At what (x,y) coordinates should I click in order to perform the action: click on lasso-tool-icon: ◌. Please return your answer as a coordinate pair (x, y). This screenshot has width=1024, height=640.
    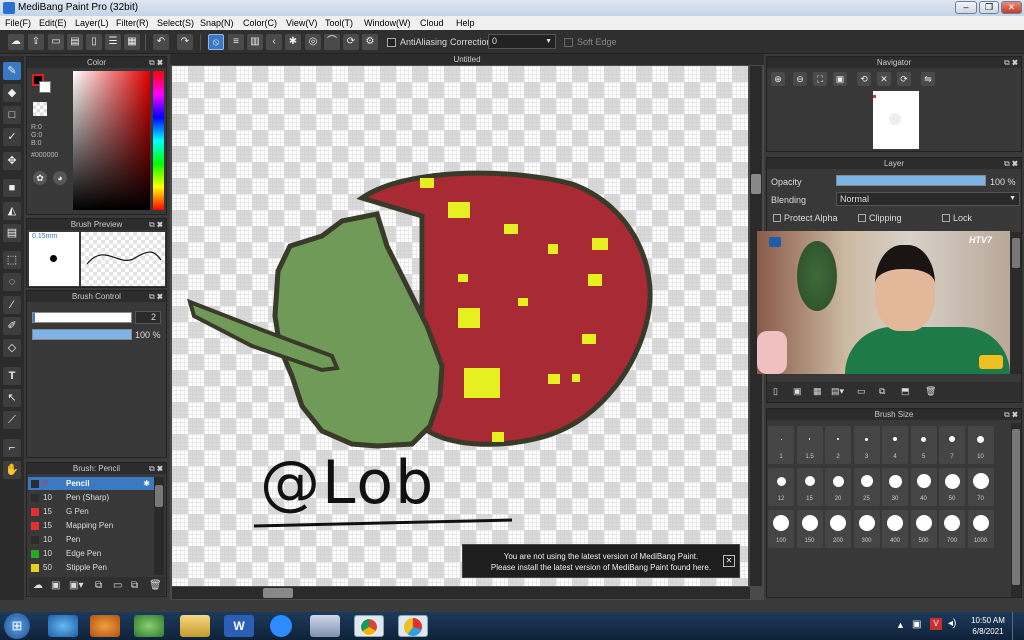
    Looking at the image, I should click on (12, 282).